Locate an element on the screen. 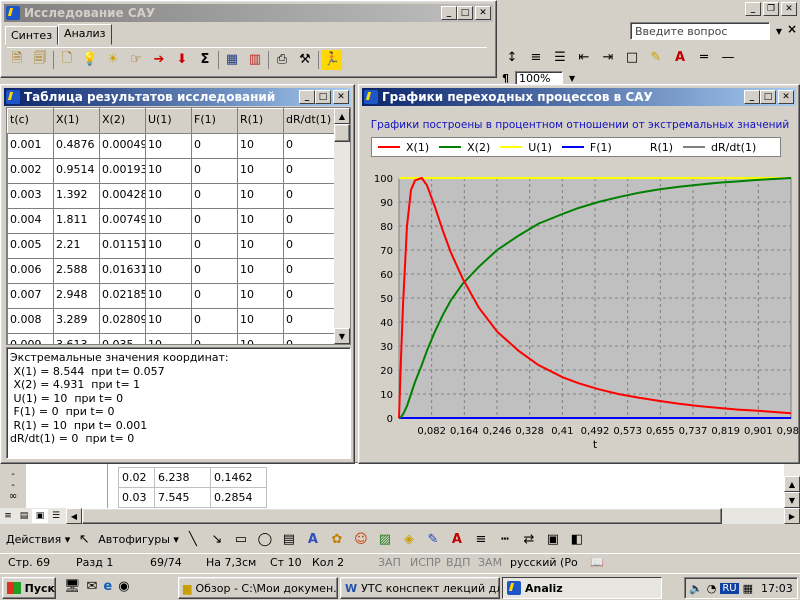  select-objects-icon: ↖ is located at coordinates (84, 539).